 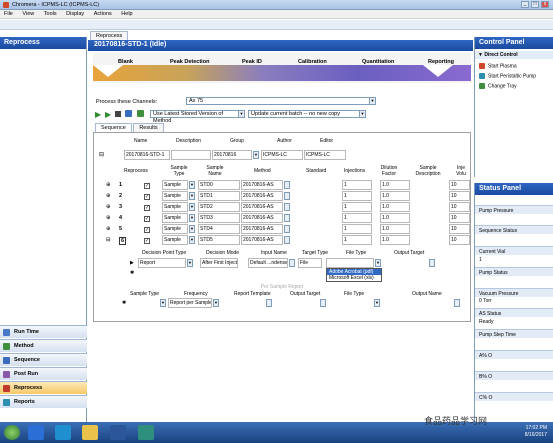 What do you see at coordinates (43, 387) in the screenshot?
I see `nav-reprocess: Reprocess` at bounding box center [43, 387].